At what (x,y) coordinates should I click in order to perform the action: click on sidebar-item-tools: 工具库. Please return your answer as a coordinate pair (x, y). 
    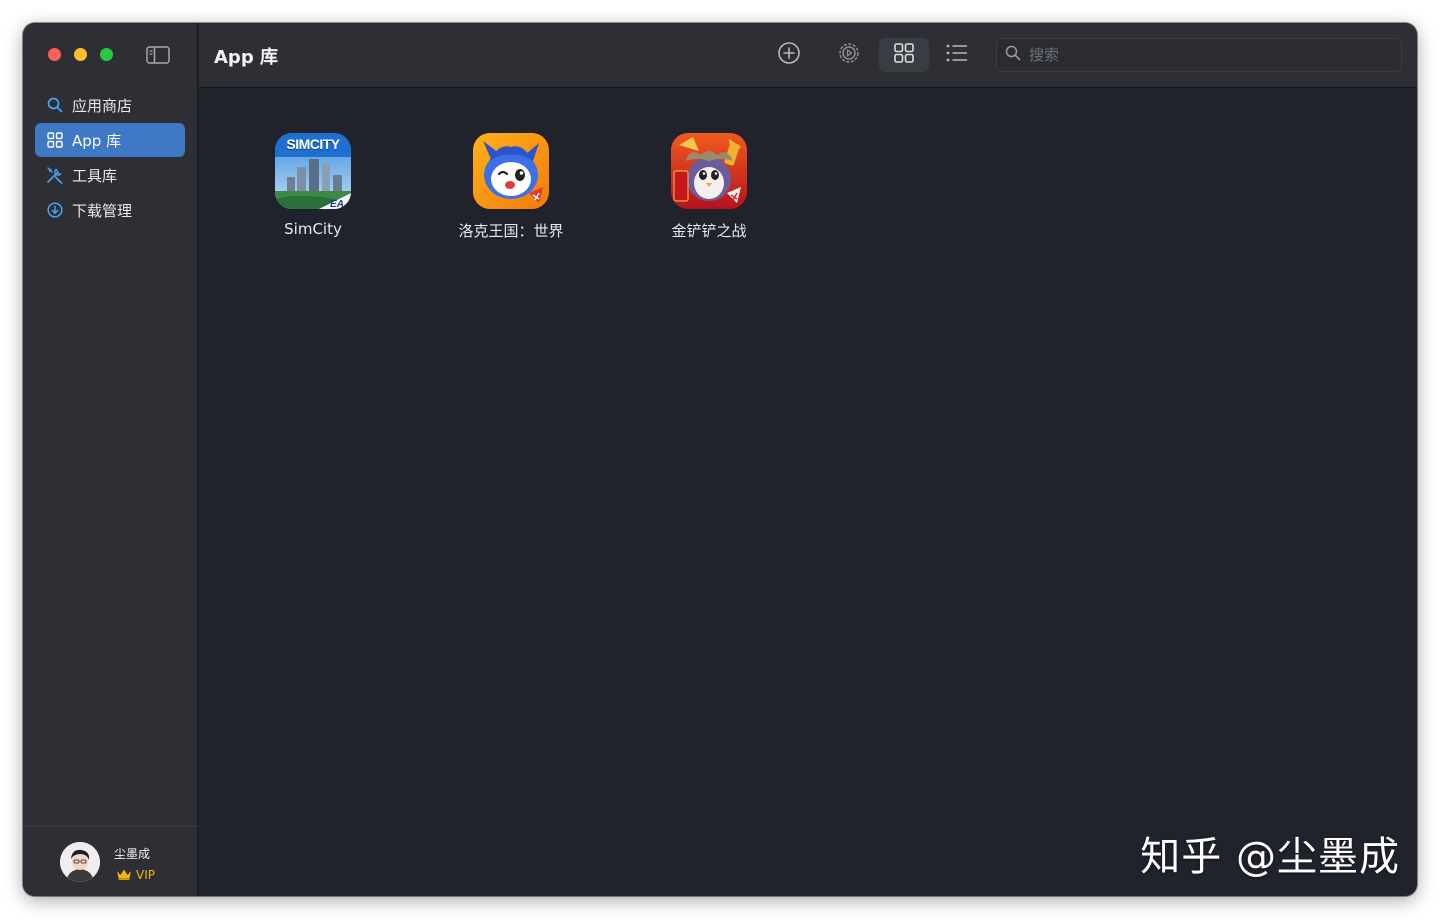
    Looking at the image, I should click on (110, 175).